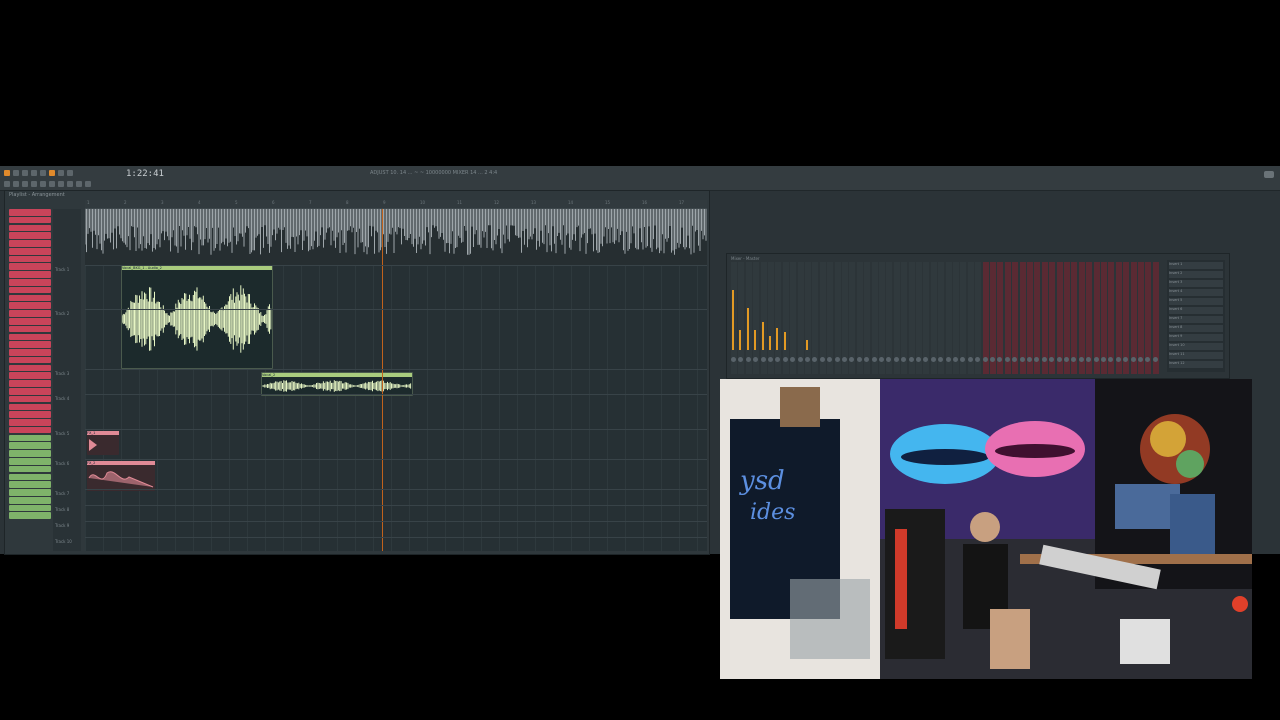 This screenshot has height=720, width=1280. What do you see at coordinates (103, 443) in the screenshot?
I see `fx-clip-1: FX_1` at bounding box center [103, 443].